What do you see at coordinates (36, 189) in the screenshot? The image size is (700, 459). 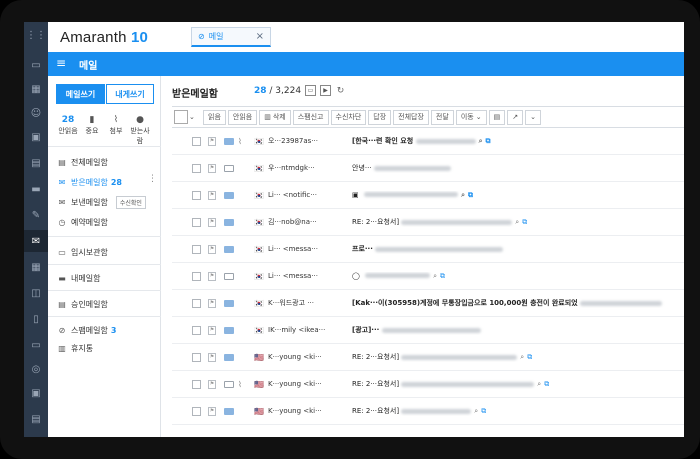 I see `drive-icon: ▬` at bounding box center [36, 189].